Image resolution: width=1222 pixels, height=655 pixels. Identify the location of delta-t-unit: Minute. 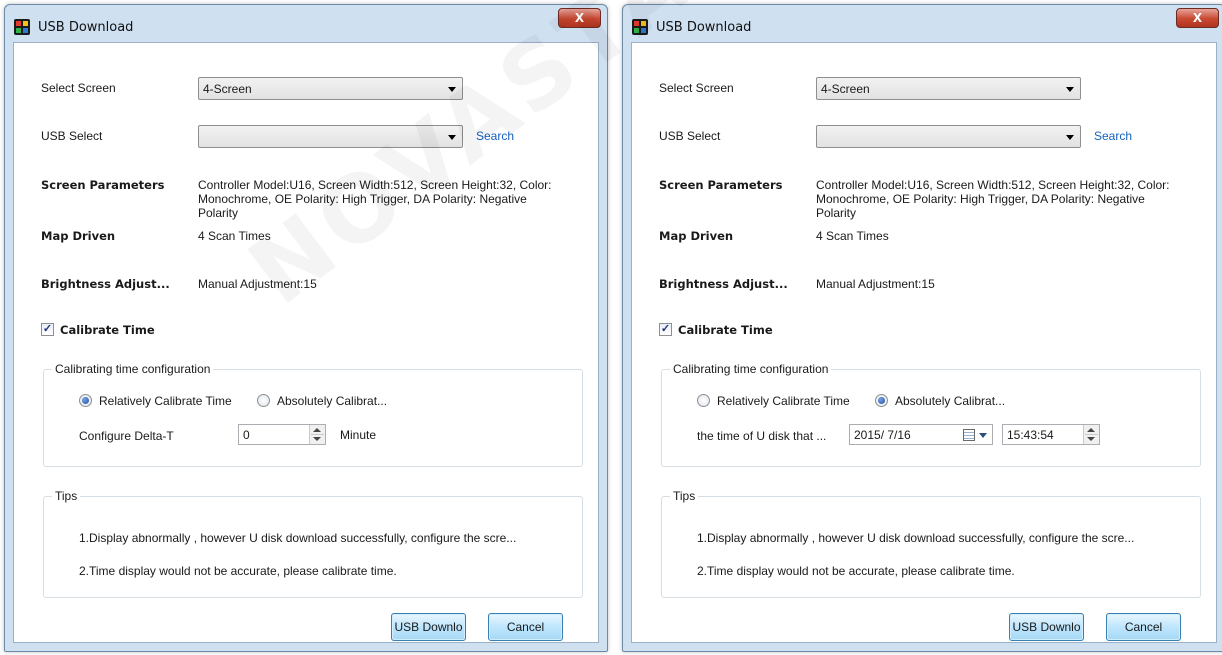
(358, 435).